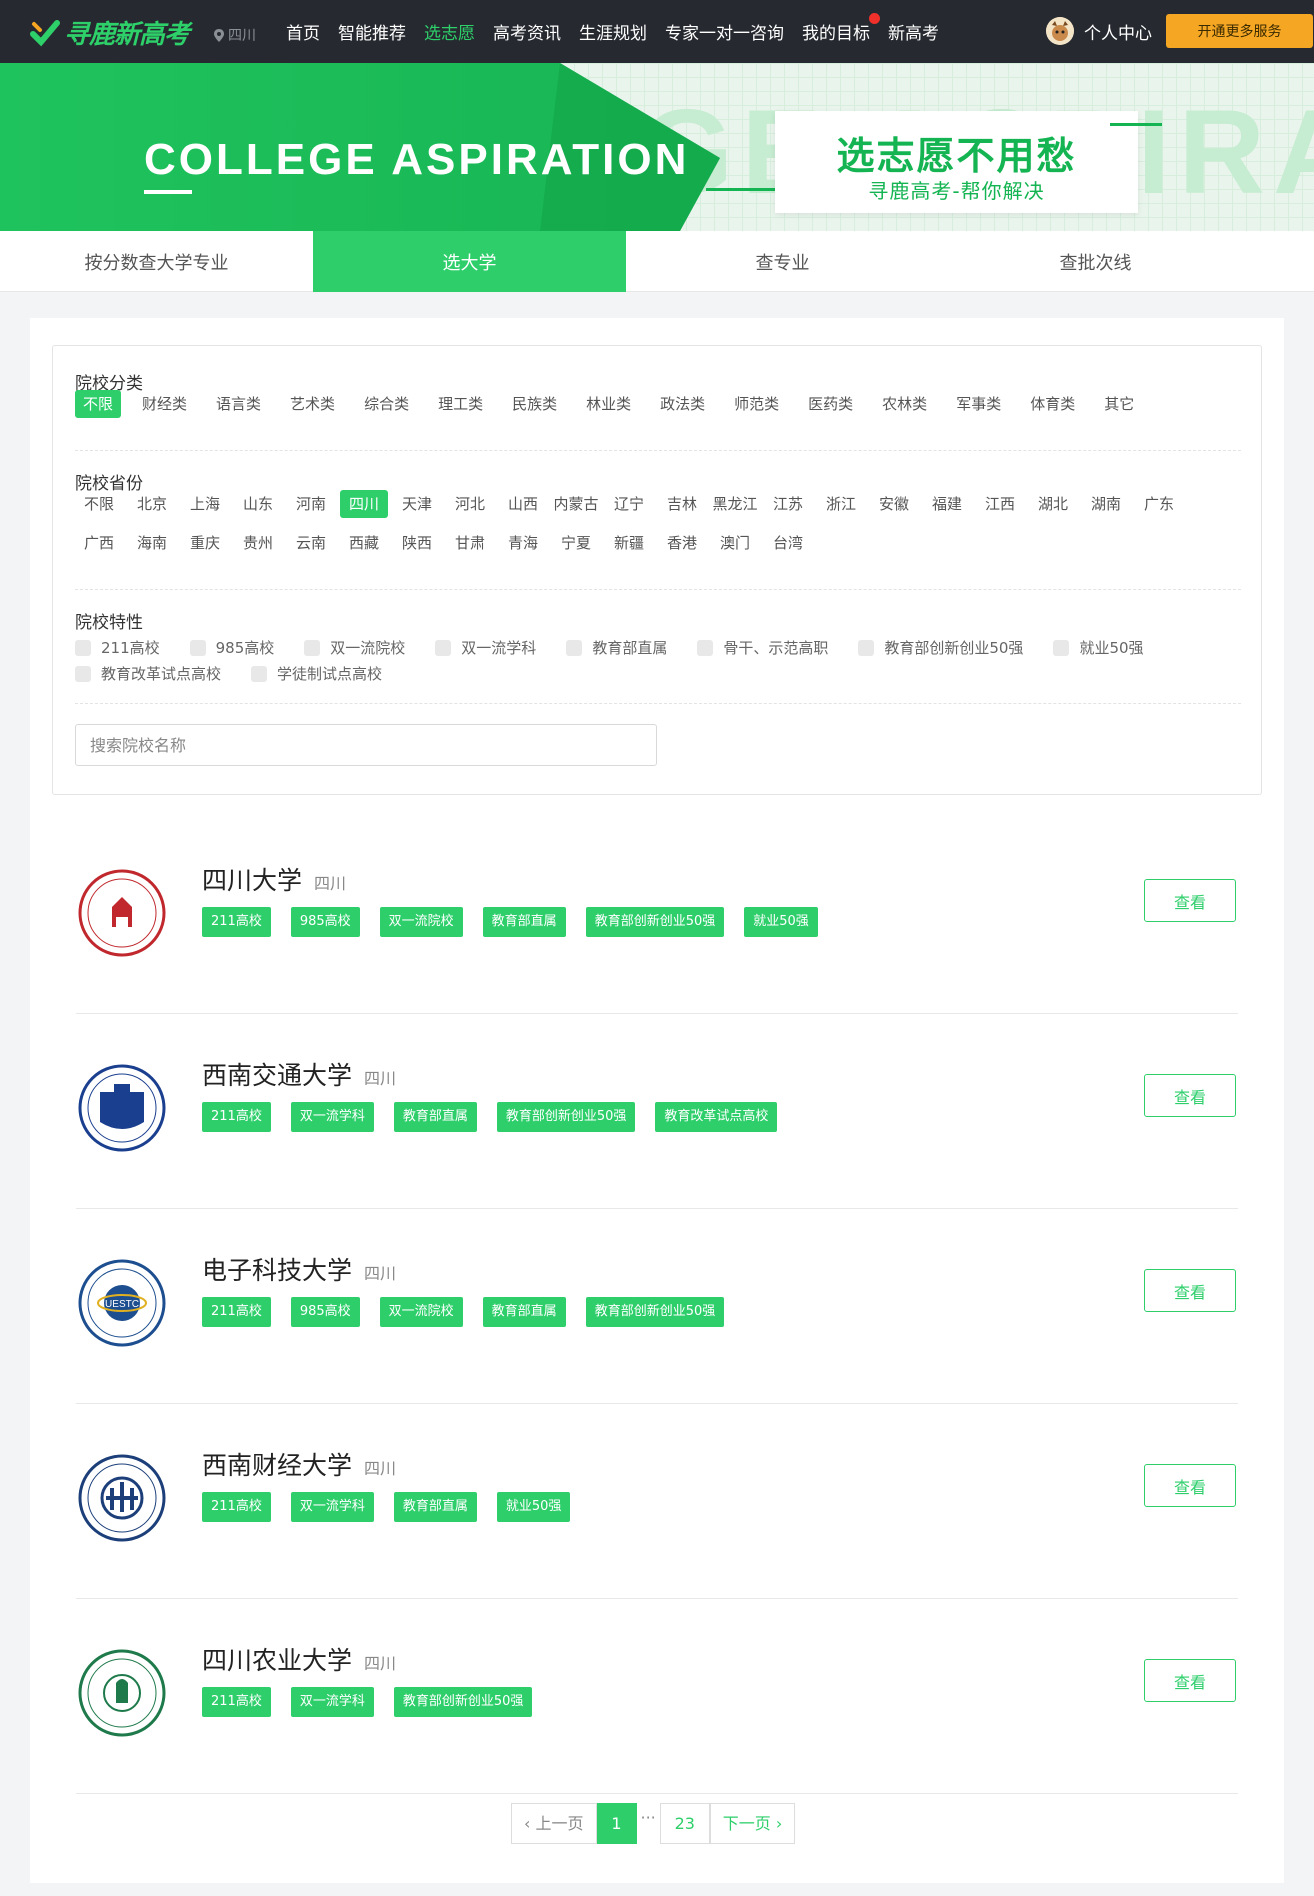 This screenshot has width=1314, height=1896. I want to click on filter-chip: 河南, so click(311, 504).